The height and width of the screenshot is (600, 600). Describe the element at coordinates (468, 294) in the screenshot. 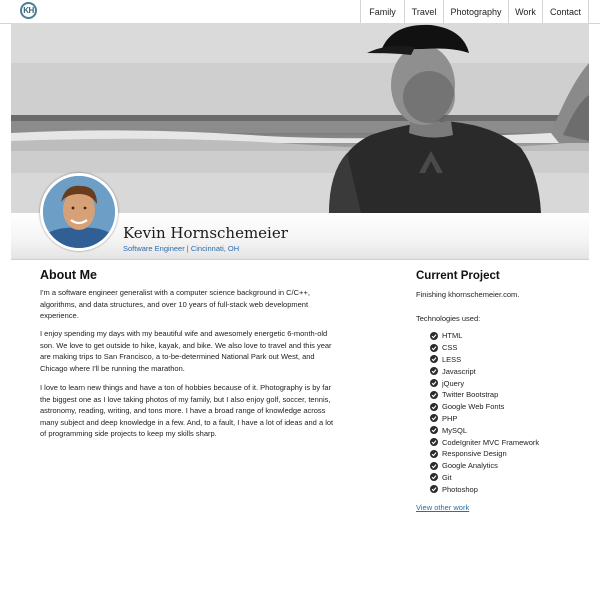

I see `project-description: Finishing khornschemeier.com.` at that location.